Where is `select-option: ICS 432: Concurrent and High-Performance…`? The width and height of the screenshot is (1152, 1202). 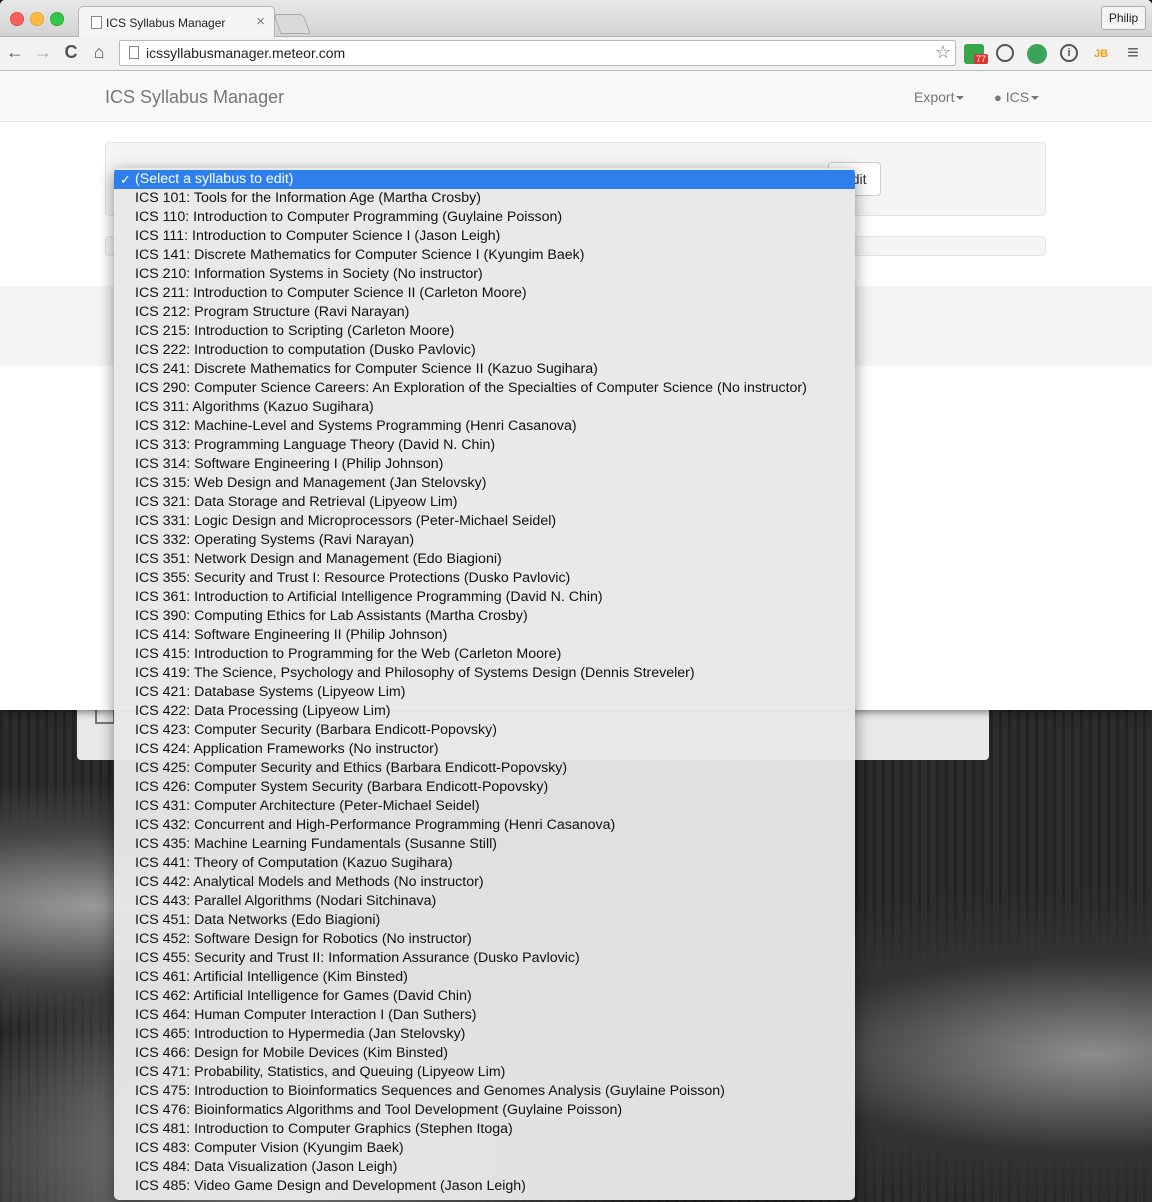 select-option: ICS 432: Concurrent and High-Performance… is located at coordinates (484, 825).